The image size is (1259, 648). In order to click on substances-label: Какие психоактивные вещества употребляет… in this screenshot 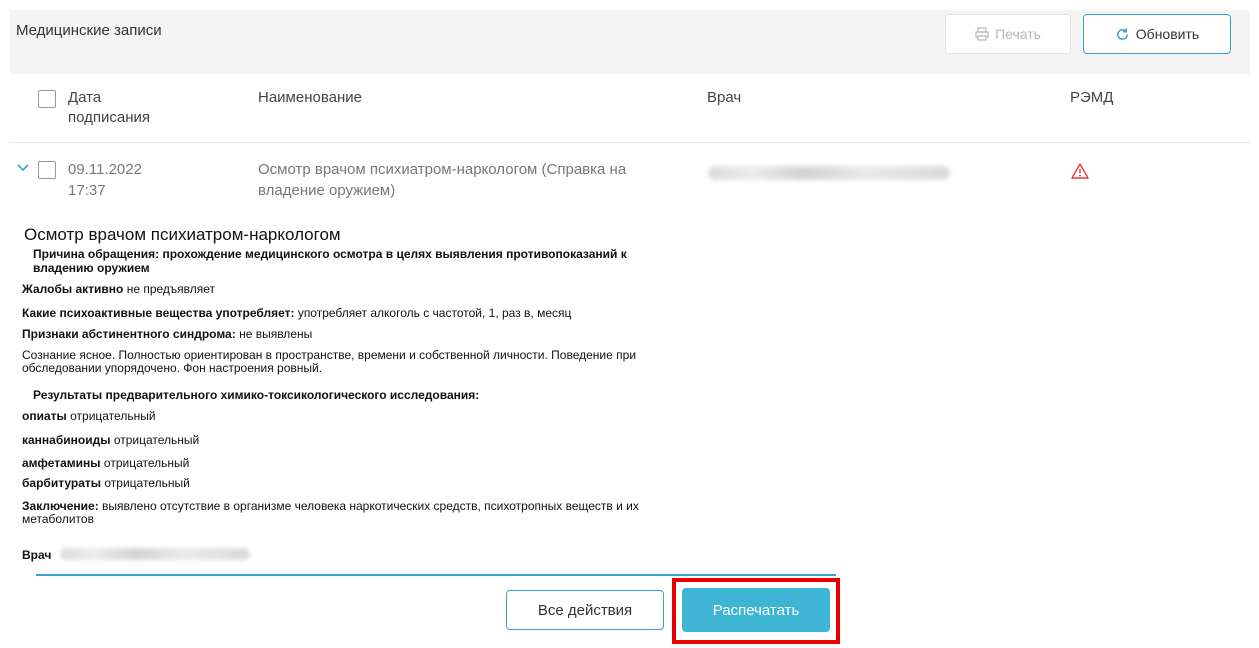, I will do `click(158, 313)`.